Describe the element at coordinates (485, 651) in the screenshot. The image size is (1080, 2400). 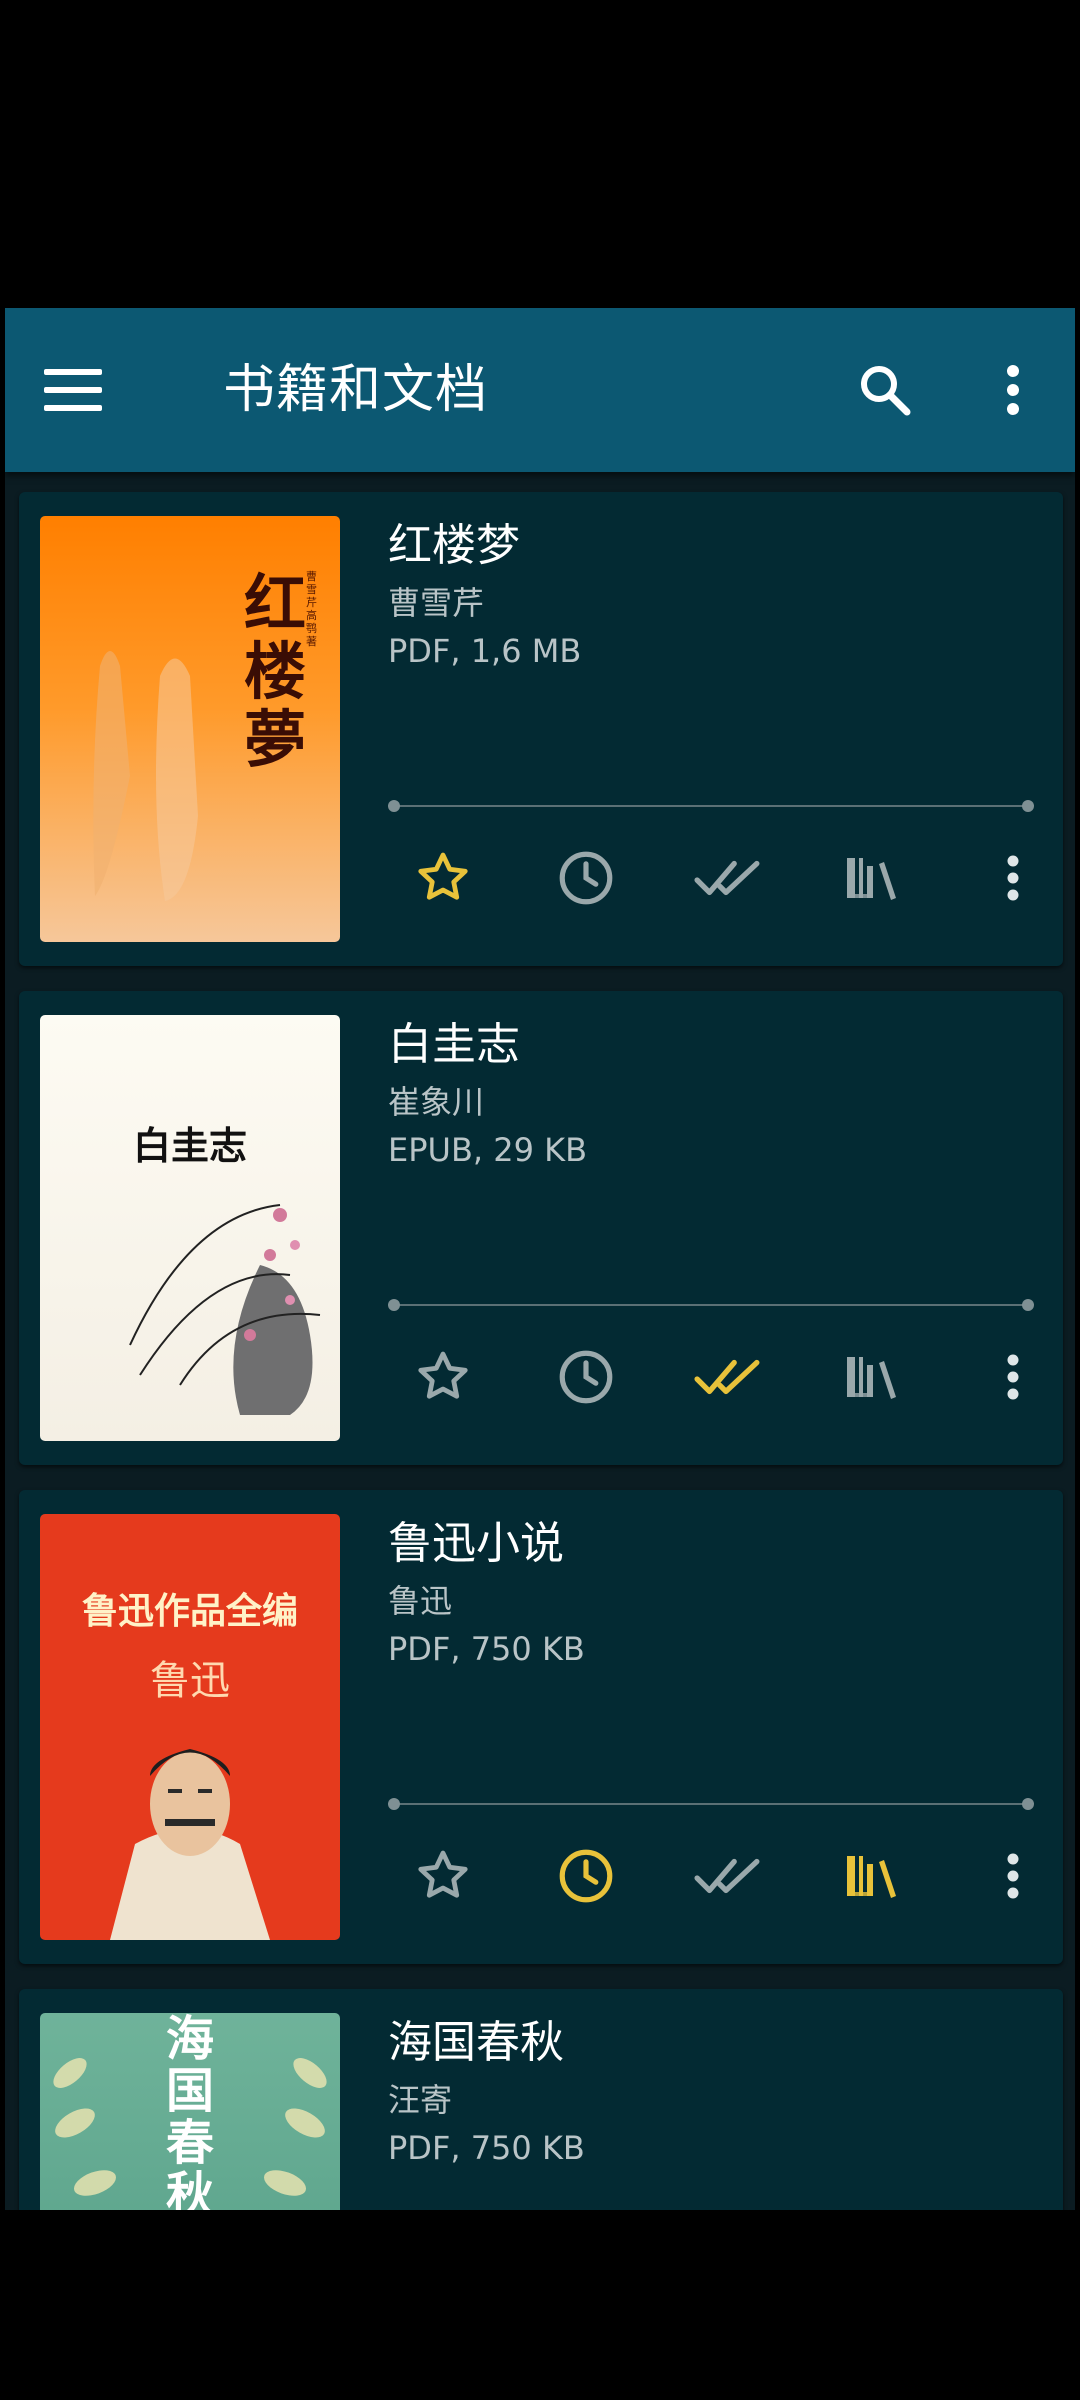
I see `book-file-info: PDF, 1,6 MB` at that location.